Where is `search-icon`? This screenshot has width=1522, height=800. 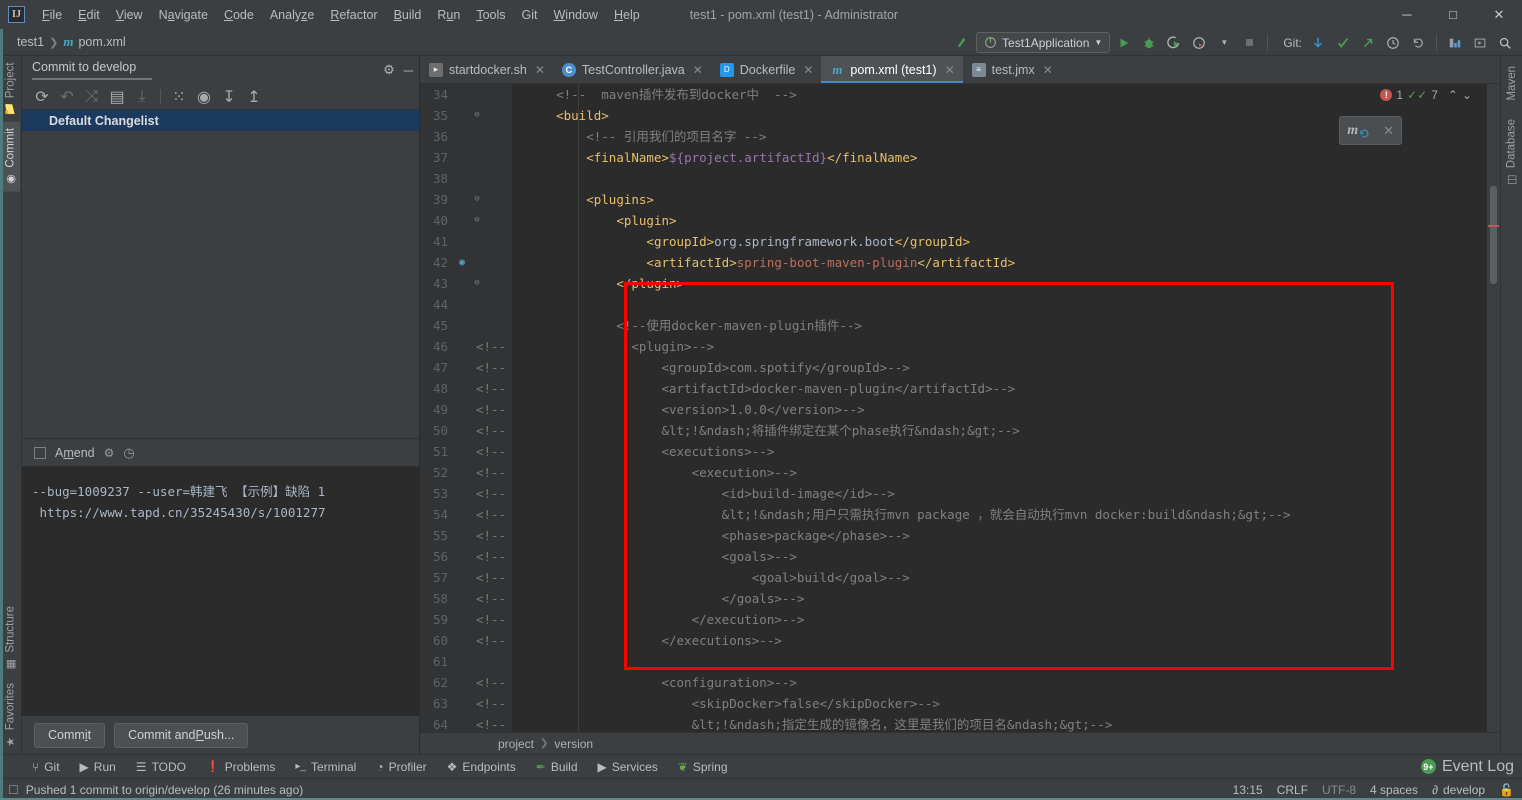
search-icon is located at coordinates (1505, 43).